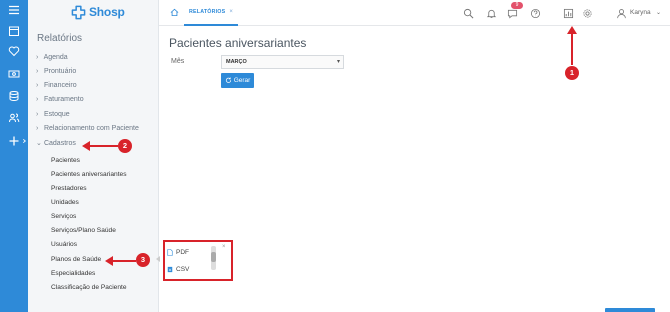  What do you see at coordinates (630, 310) in the screenshot?
I see `bottom-action-button-edge` at bounding box center [630, 310].